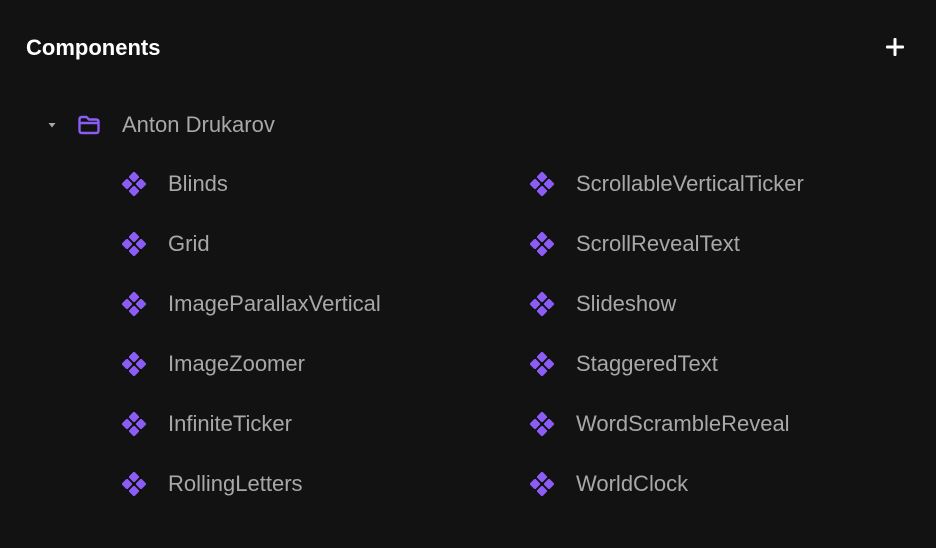 This screenshot has width=936, height=548. What do you see at coordinates (324, 484) in the screenshot?
I see `component-item-rollingletters: RollingLetters` at bounding box center [324, 484].